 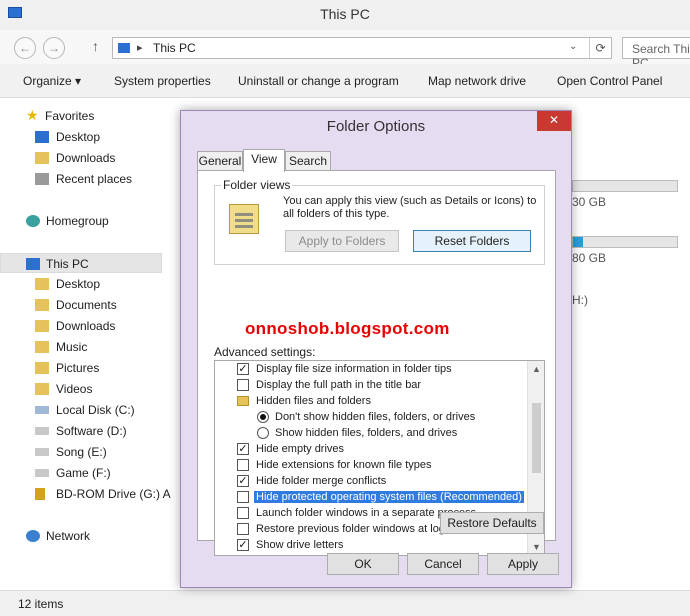 I want to click on setting-hide-extensions: Hide extensions for known file types, so click(x=371, y=465).